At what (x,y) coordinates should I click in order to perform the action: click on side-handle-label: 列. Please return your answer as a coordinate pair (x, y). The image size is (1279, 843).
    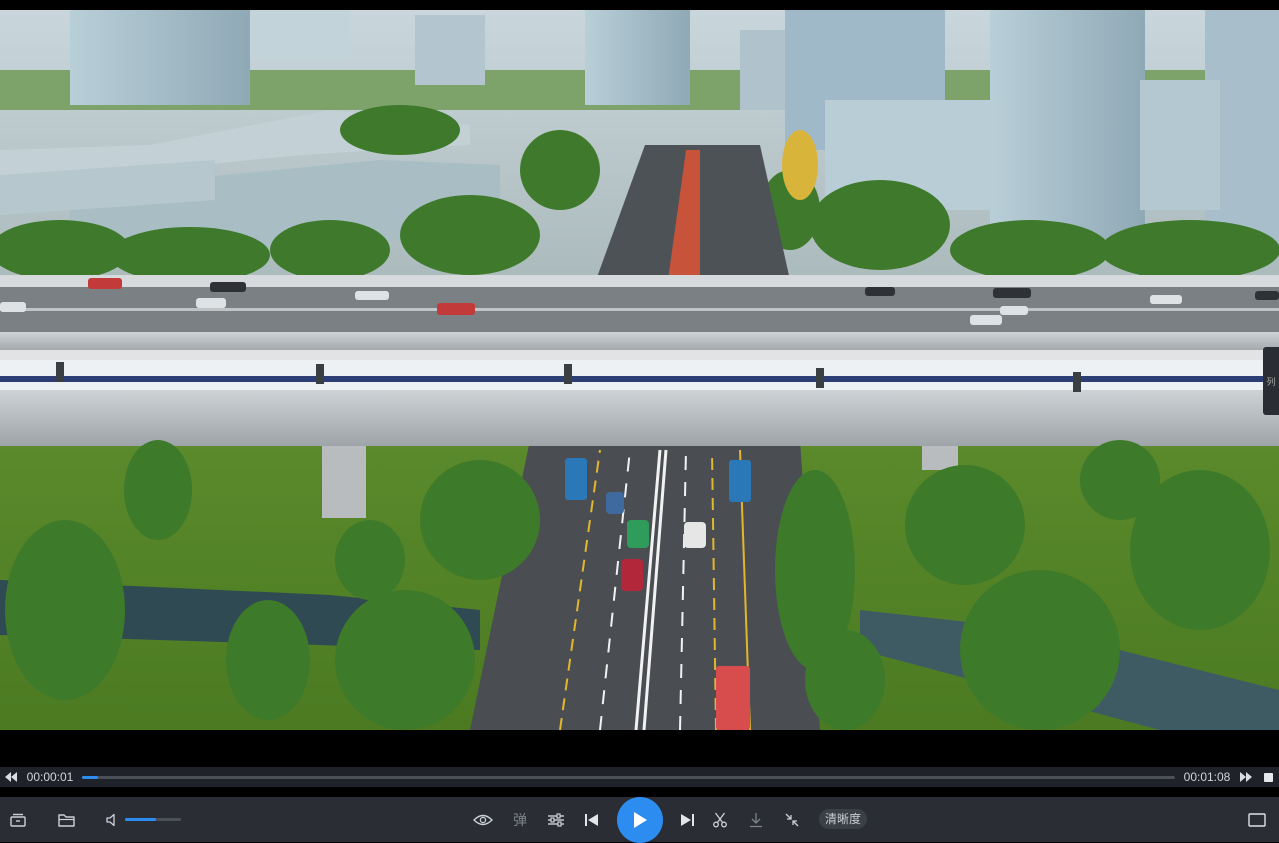
    Looking at the image, I should click on (1271, 381).